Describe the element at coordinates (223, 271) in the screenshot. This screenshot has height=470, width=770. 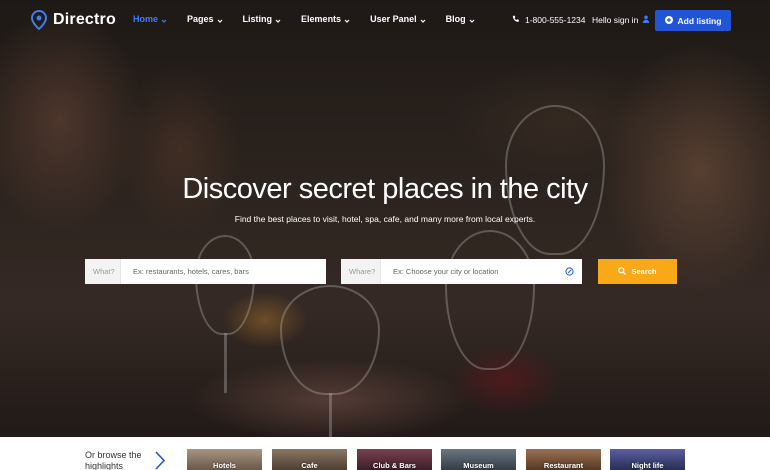
I see `what-input` at that location.